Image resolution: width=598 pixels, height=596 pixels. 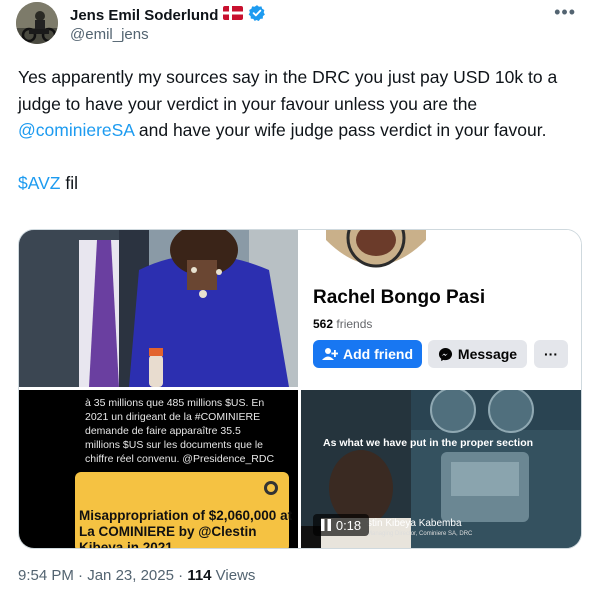 I want to click on author-name-row: Jens Emil Soderlund, so click(x=168, y=15).